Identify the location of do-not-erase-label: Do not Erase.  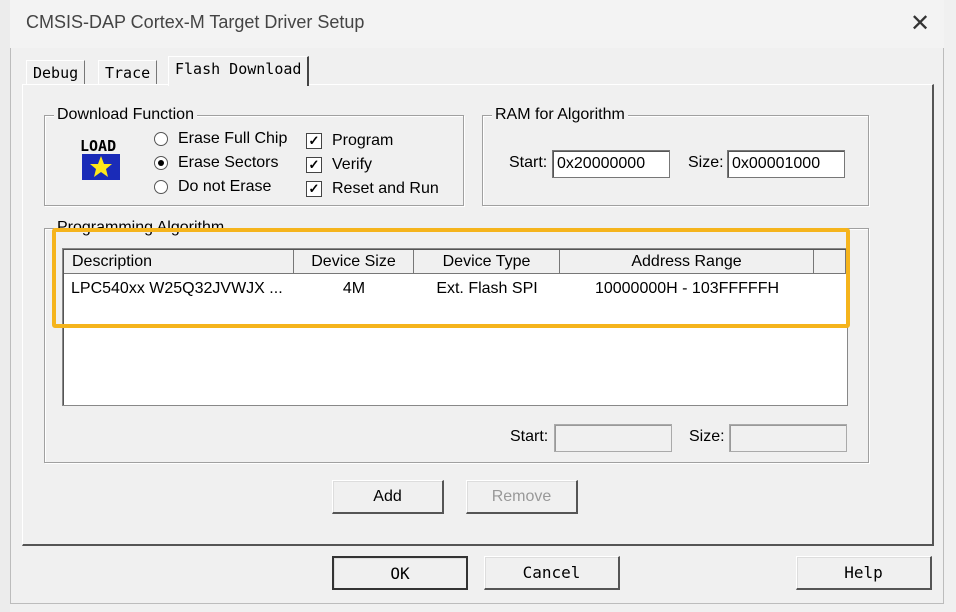
(225, 186).